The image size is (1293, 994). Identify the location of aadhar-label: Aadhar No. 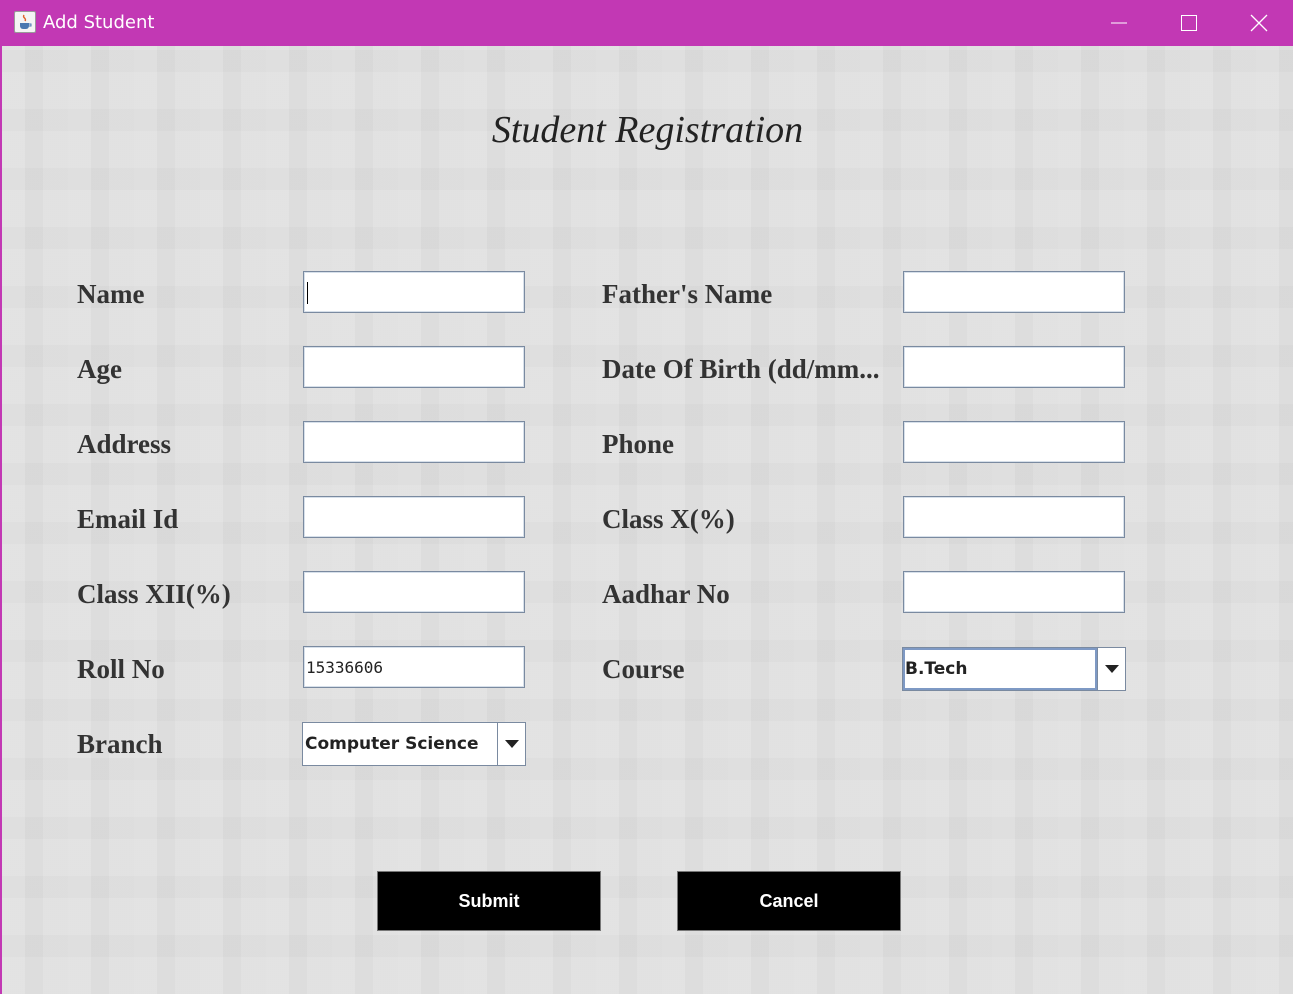
(666, 594).